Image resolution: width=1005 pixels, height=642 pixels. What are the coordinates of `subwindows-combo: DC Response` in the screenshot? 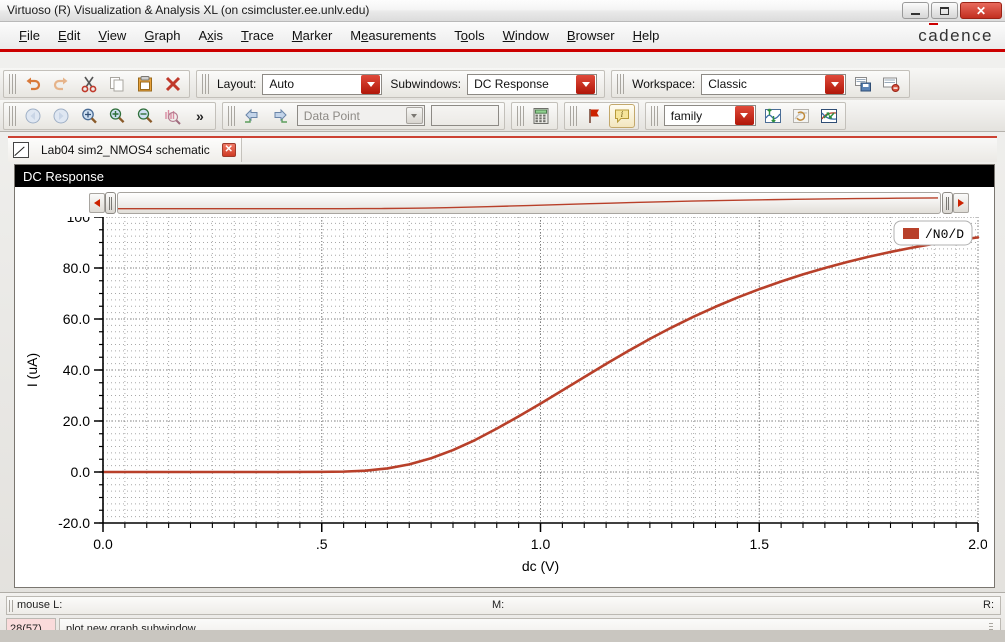 It's located at (532, 84).